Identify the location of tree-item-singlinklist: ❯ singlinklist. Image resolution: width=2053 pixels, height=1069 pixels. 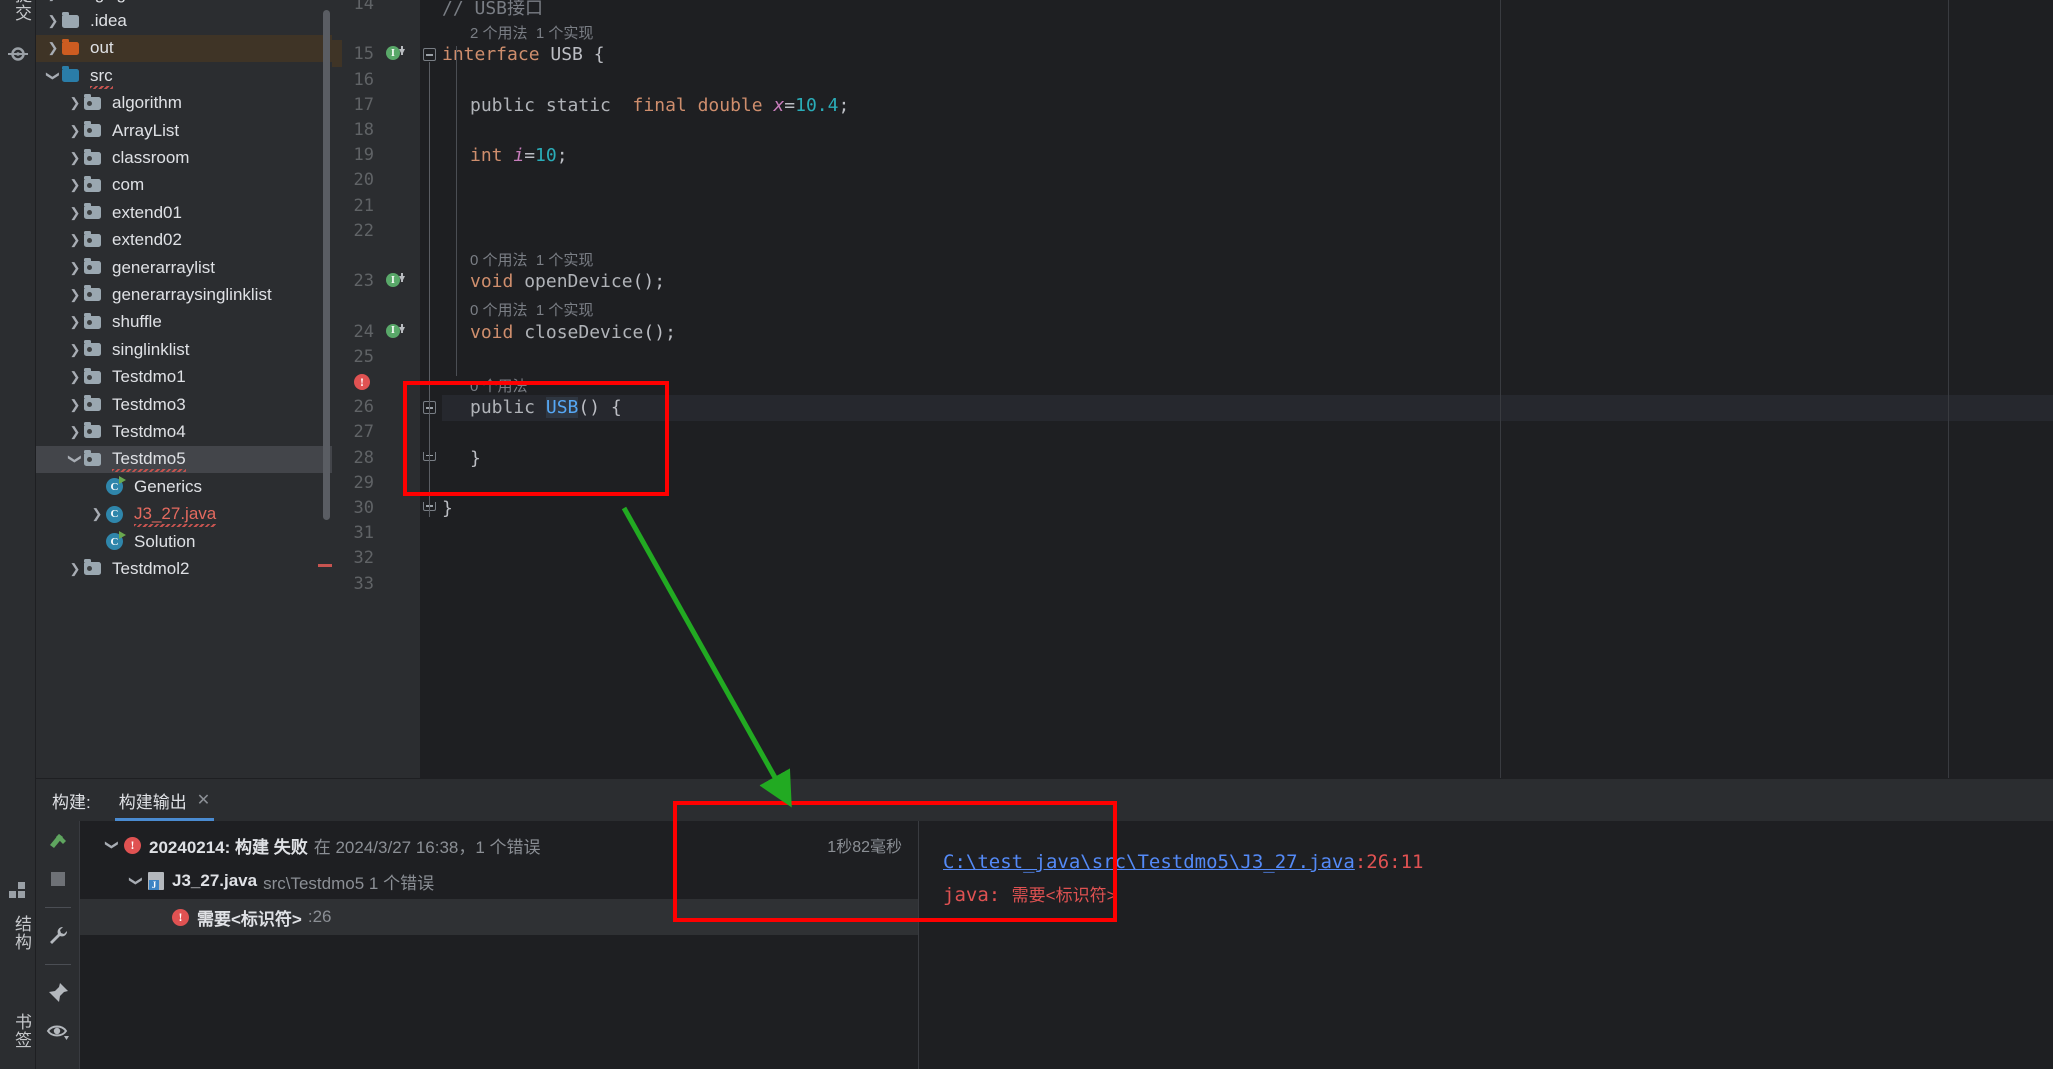
(184, 349).